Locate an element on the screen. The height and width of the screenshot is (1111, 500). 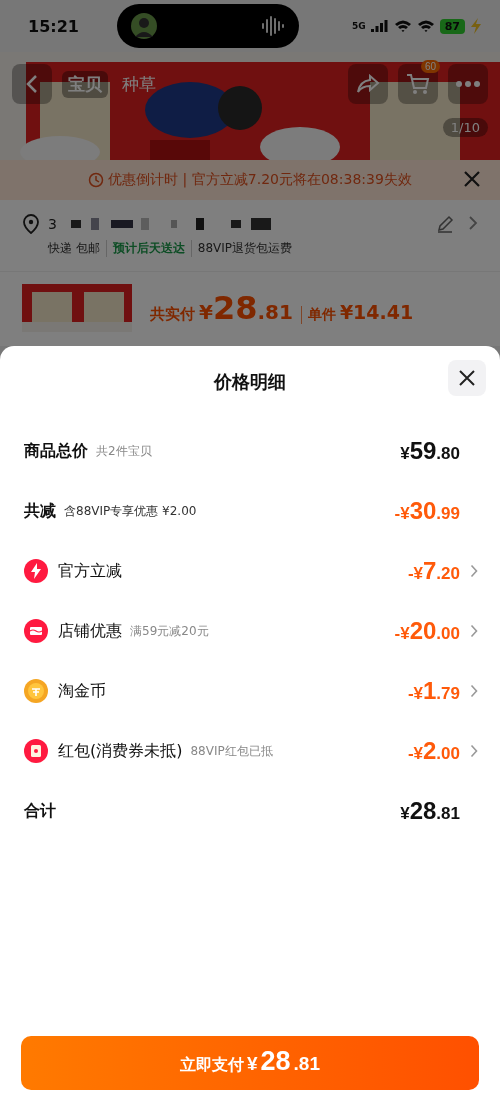
price-amount: ¥59.80 is located at coordinates (430, 451).